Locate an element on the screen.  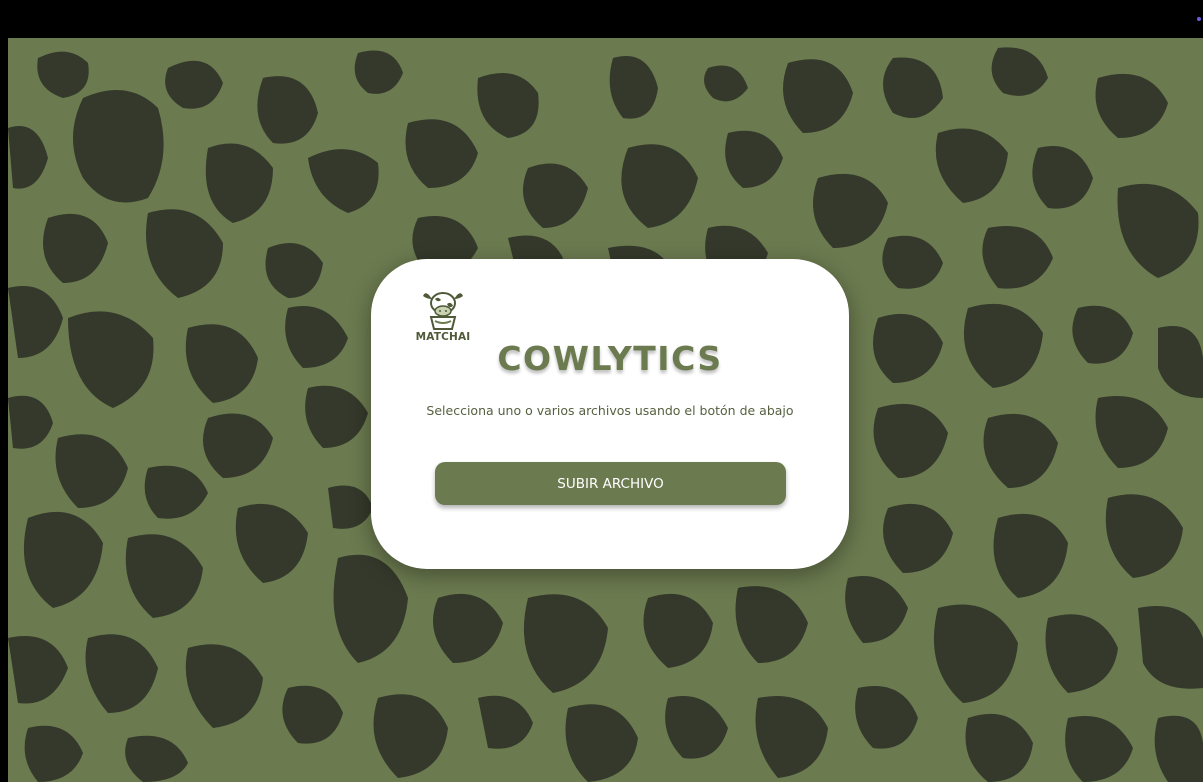
status-dot is located at coordinates (1199, 19).